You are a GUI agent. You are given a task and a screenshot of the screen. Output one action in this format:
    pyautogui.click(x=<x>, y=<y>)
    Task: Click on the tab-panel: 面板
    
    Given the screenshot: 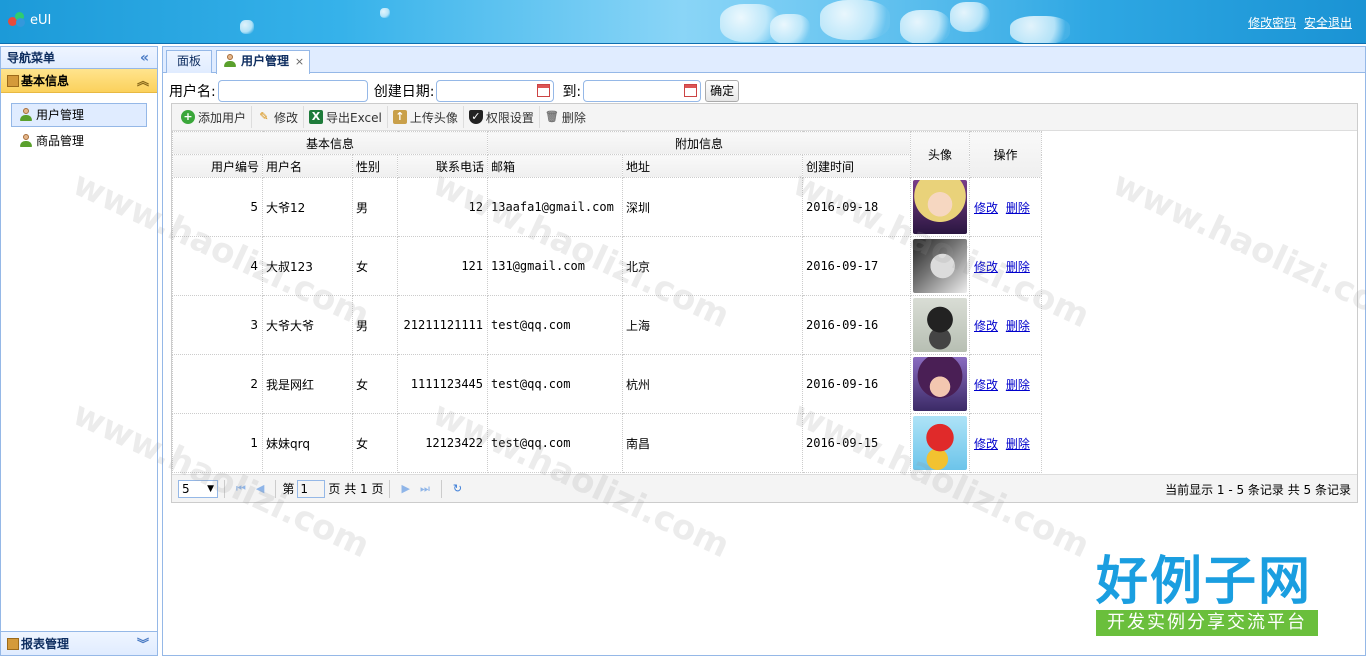 What is the action you would take?
    pyautogui.click(x=189, y=61)
    